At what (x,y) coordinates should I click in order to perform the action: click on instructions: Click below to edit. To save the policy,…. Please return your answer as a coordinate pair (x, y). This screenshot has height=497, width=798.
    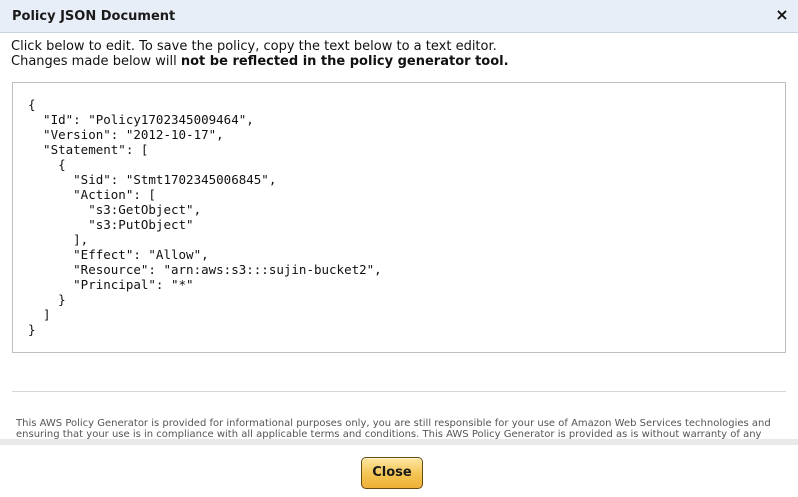
    Looking at the image, I should click on (396, 54).